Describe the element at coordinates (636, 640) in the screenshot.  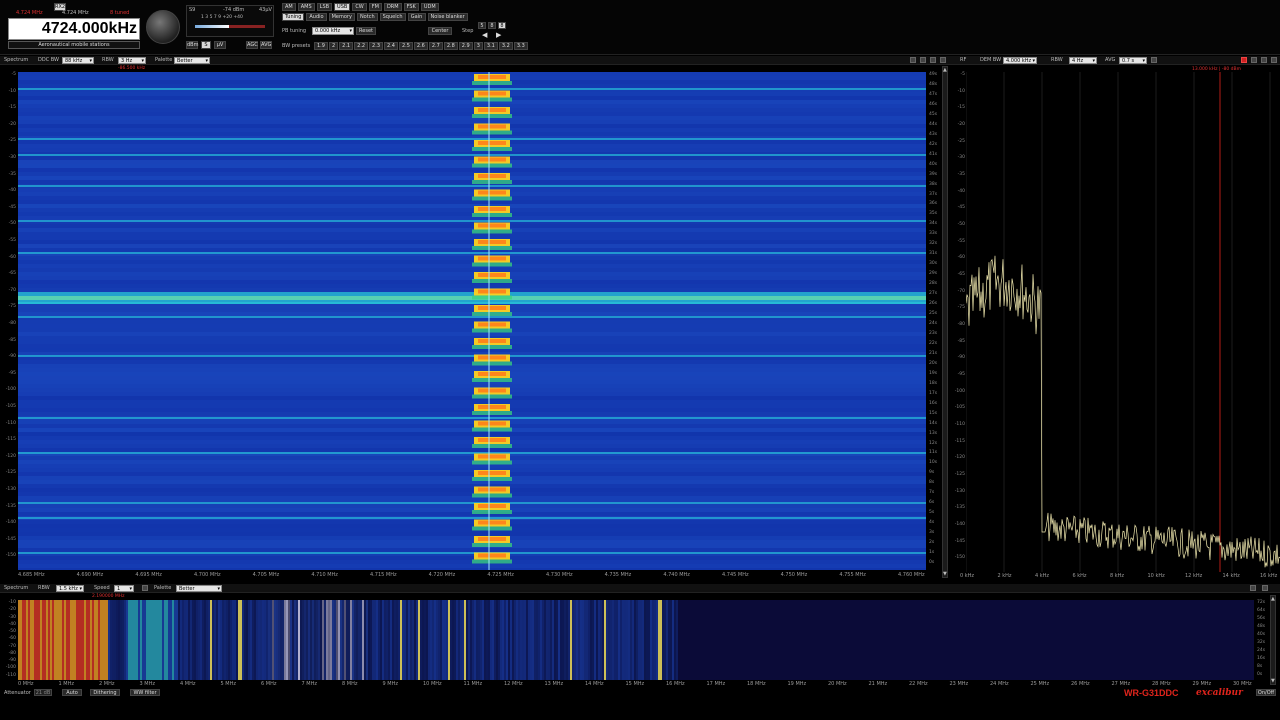
I see `band-waterfall` at that location.